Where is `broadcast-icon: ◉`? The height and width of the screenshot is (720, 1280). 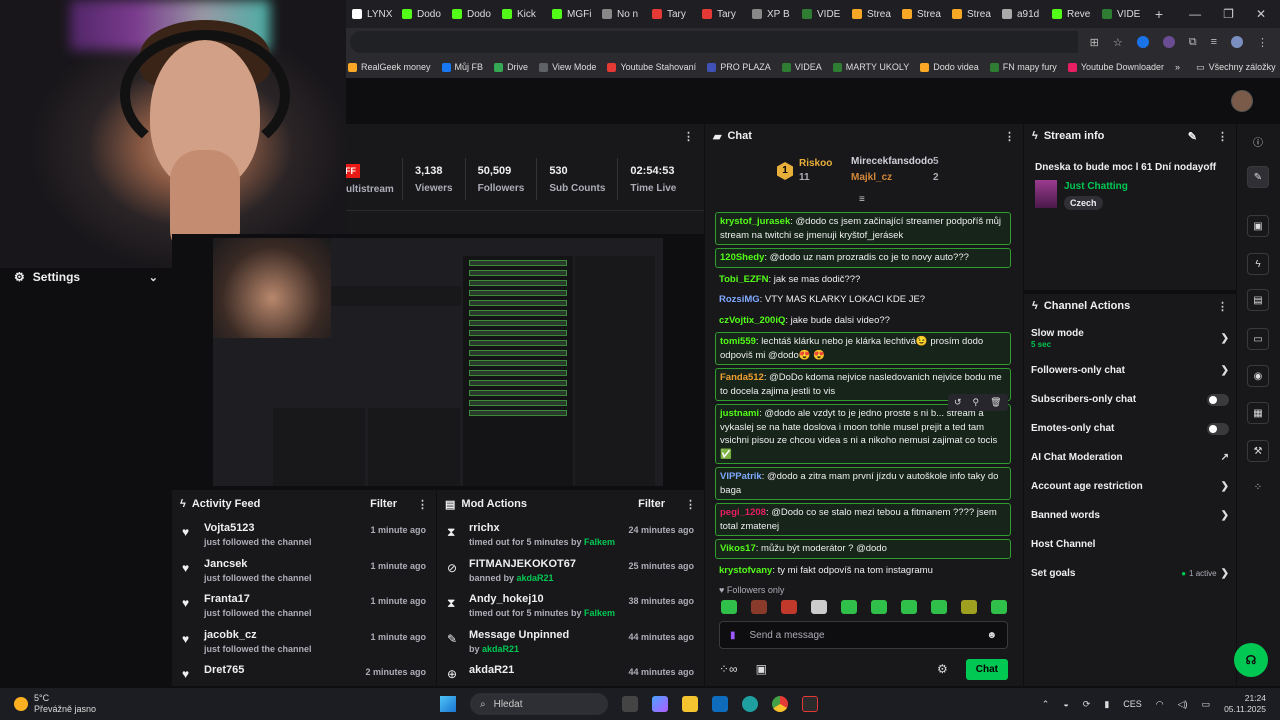
broadcast-icon: ◉ is located at coordinates (1258, 376).